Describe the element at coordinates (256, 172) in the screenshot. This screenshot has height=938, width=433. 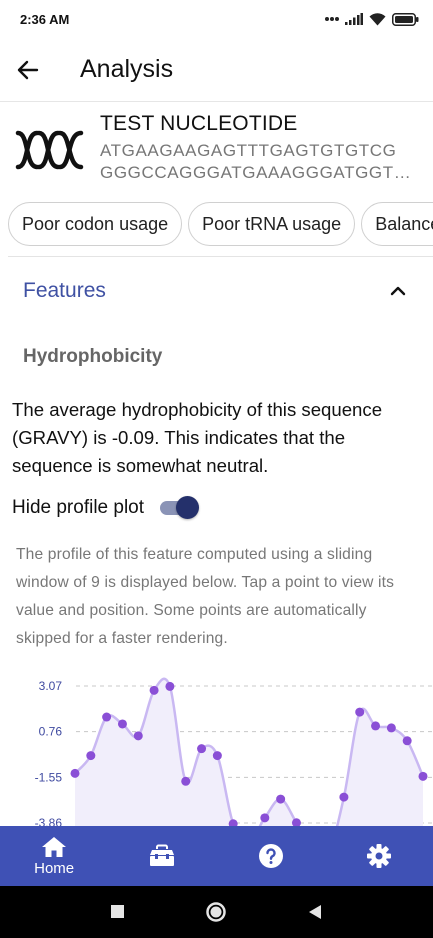
I see `sequence-line-2: GGGCCAGGGATGAAAGGGATGGTGA` at that location.